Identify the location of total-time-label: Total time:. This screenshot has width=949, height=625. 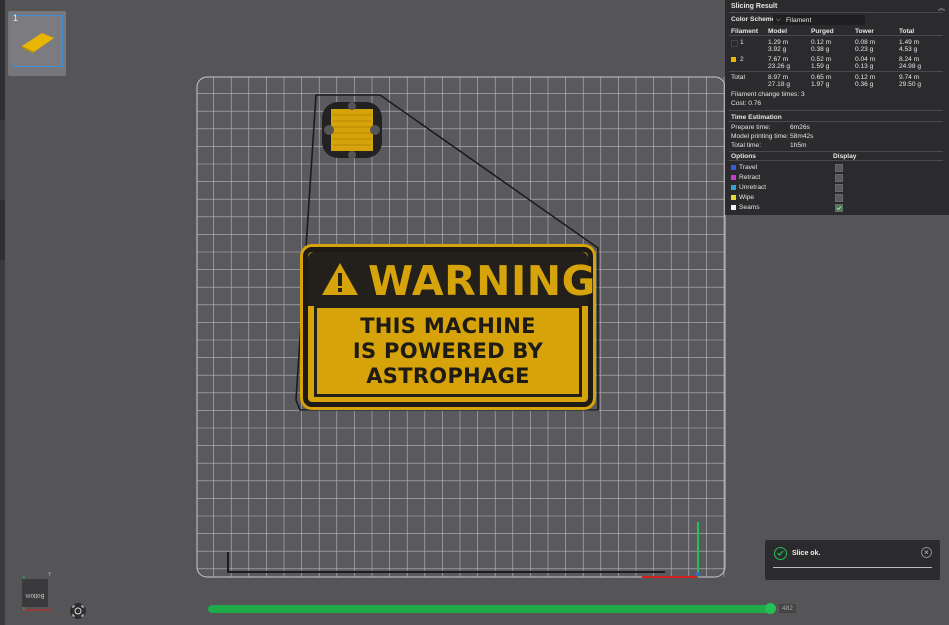
(746, 145).